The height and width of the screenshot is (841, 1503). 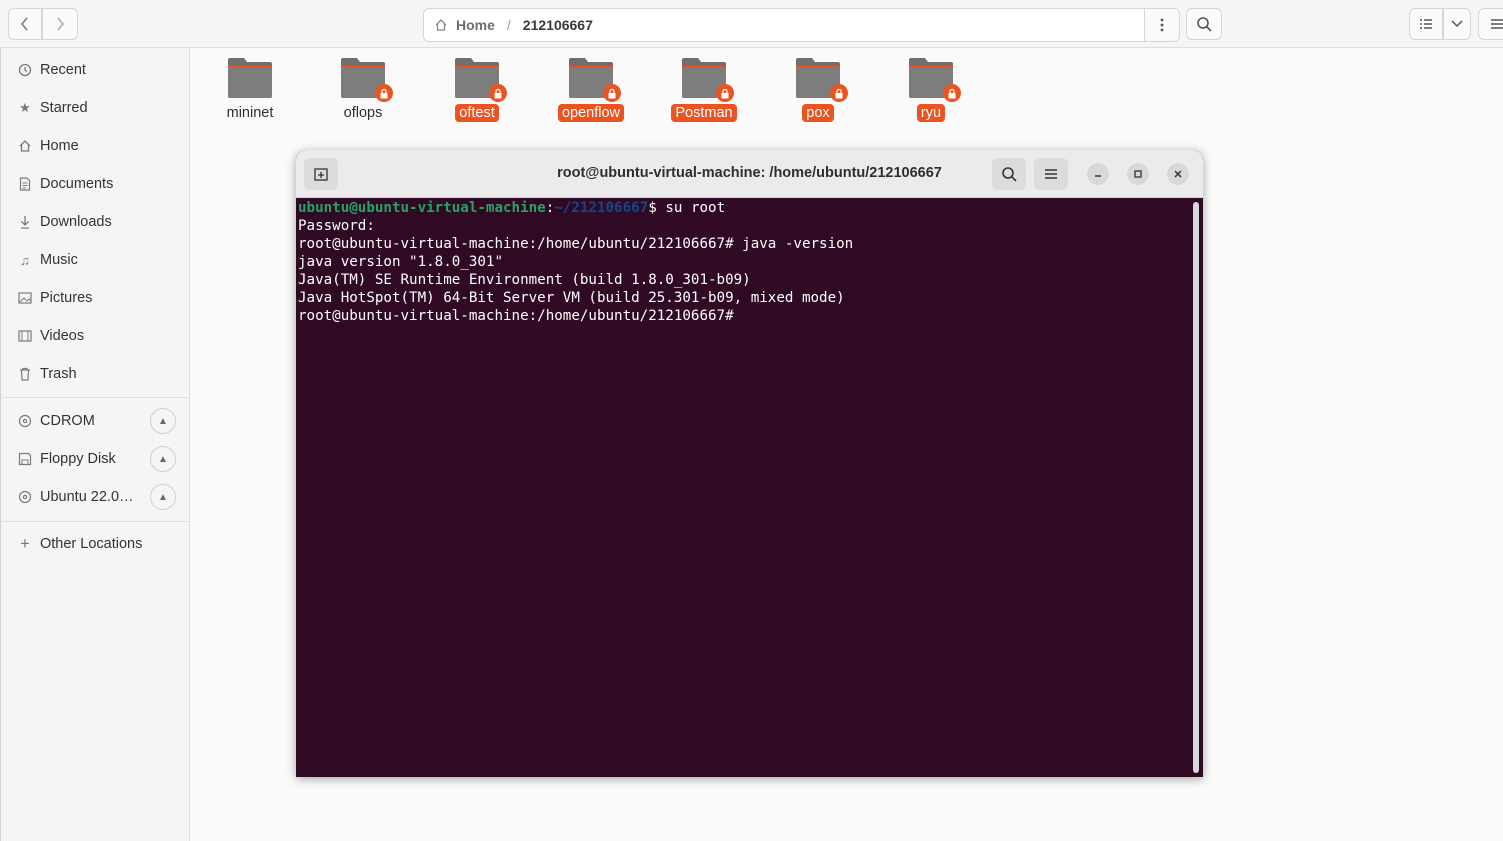 What do you see at coordinates (363, 113) in the screenshot?
I see `folder-label: oflops` at bounding box center [363, 113].